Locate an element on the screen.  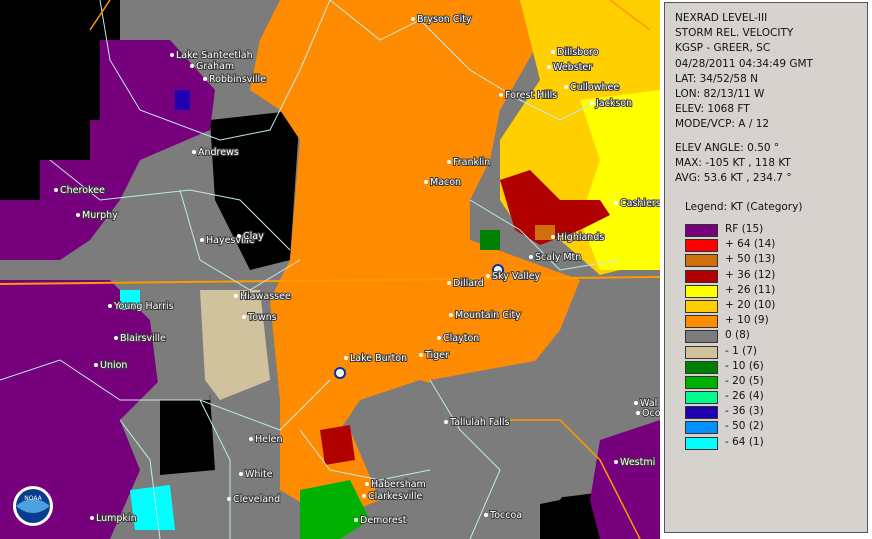
city-label: Robbinsville is located at coordinates (237, 79).